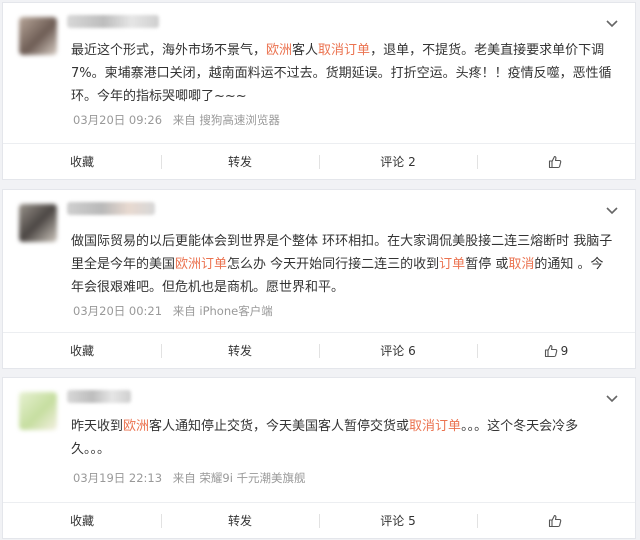  What do you see at coordinates (201, 264) in the screenshot?
I see `keyword-highlight: 欧洲订单` at bounding box center [201, 264].